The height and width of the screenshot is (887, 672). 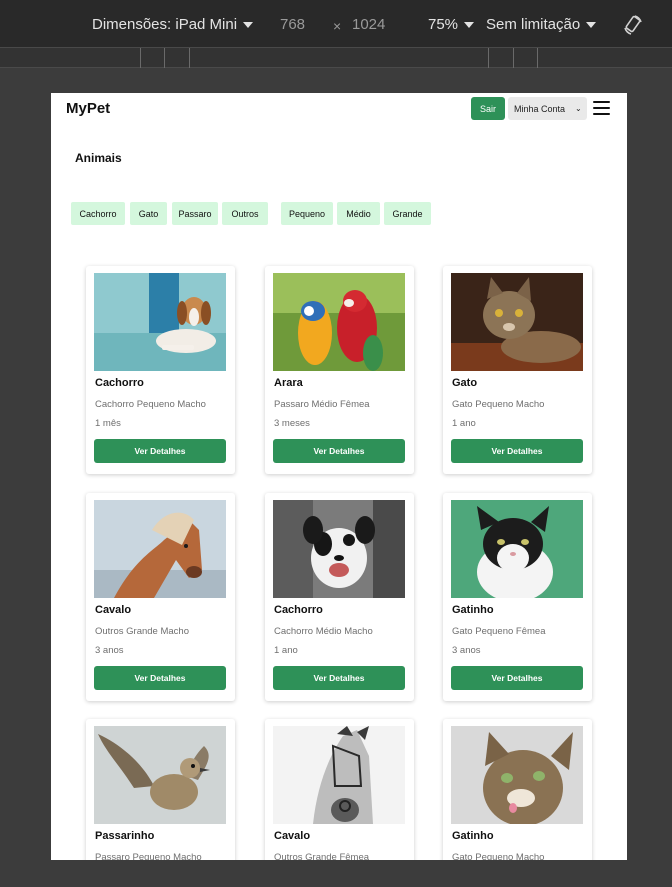 I want to click on account-select: Minha Conta ⌄, so click(x=547, y=108).